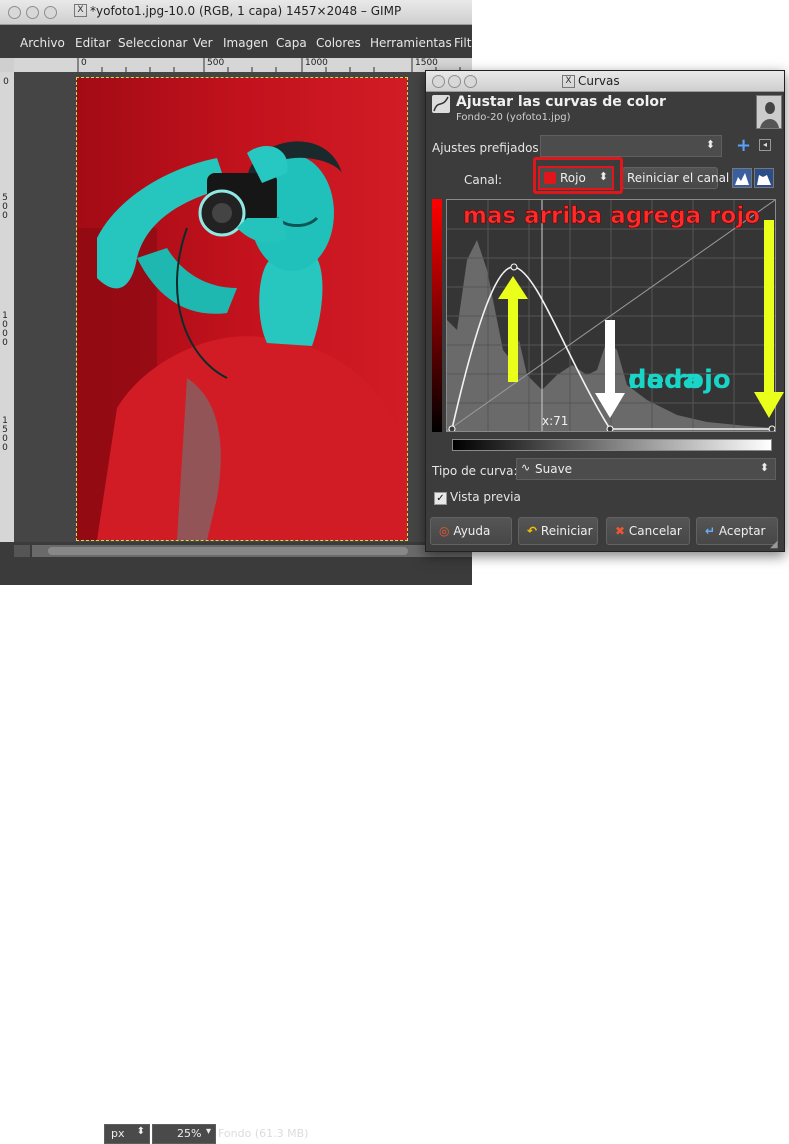 The height and width of the screenshot is (1144, 789). Describe the element at coordinates (513, 329) in the screenshot. I see `arrow-up-icon` at that location.